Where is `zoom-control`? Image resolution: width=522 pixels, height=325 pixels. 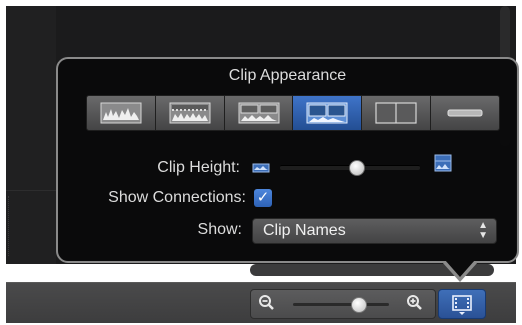
zoom-control is located at coordinates (343, 304).